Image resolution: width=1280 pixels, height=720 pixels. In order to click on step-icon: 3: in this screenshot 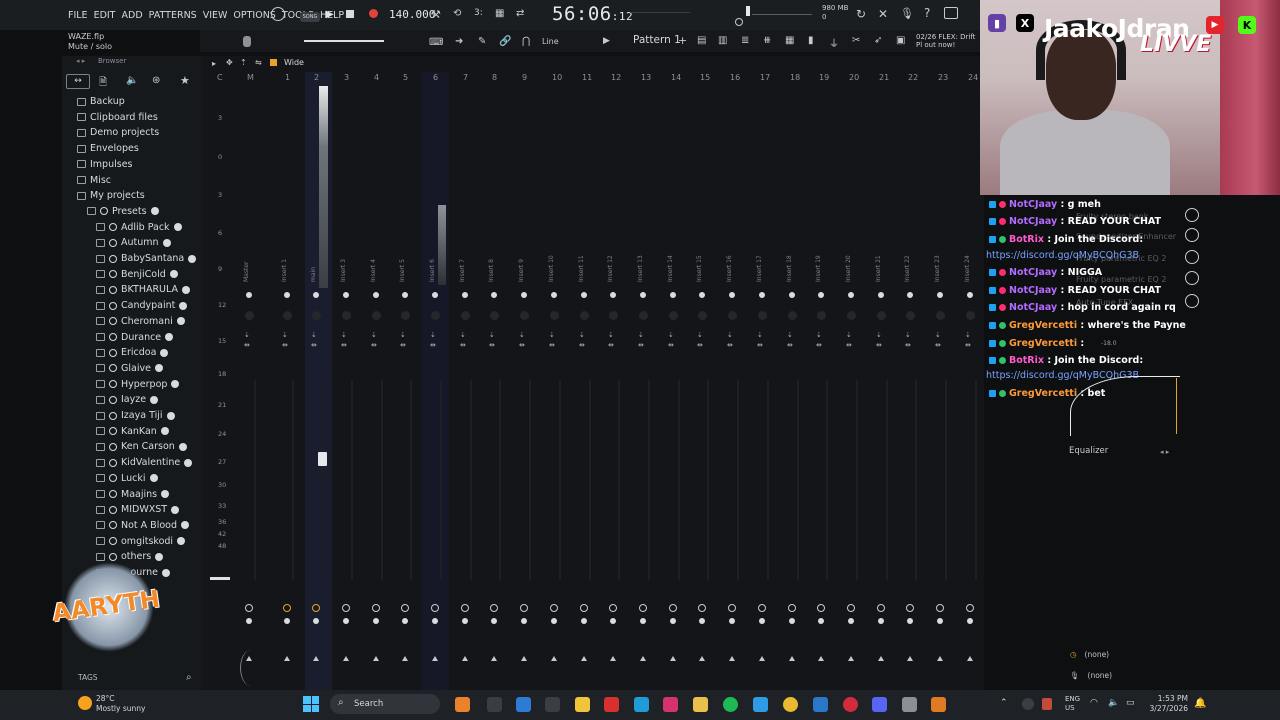, I will do `click(478, 13)`.